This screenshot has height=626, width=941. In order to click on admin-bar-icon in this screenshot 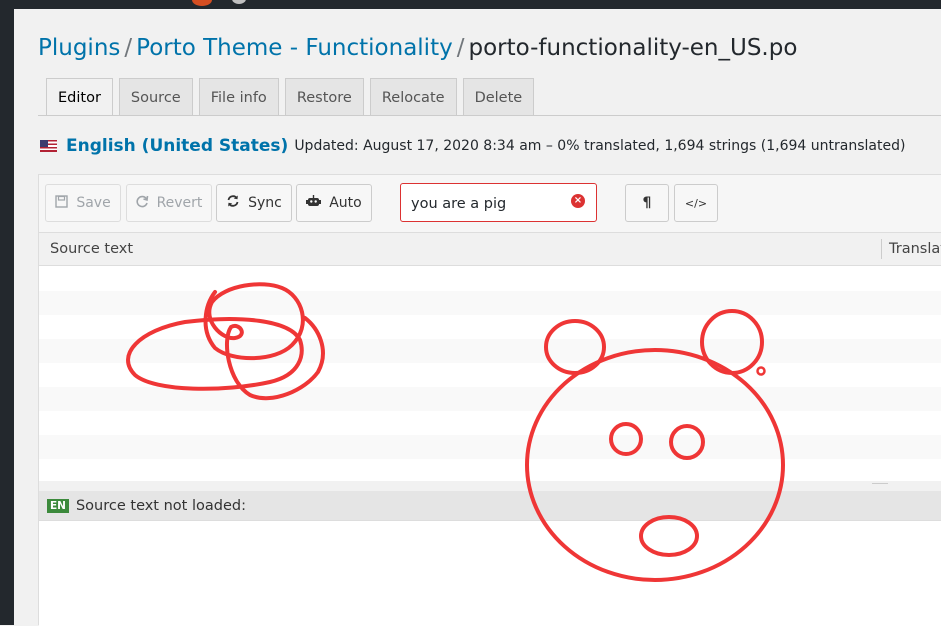, I will do `click(239, 2)`.